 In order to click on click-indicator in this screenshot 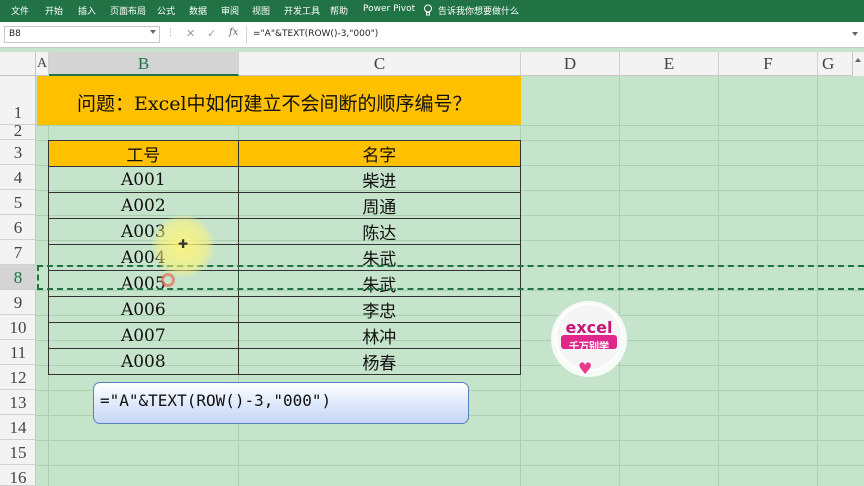, I will do `click(168, 280)`.